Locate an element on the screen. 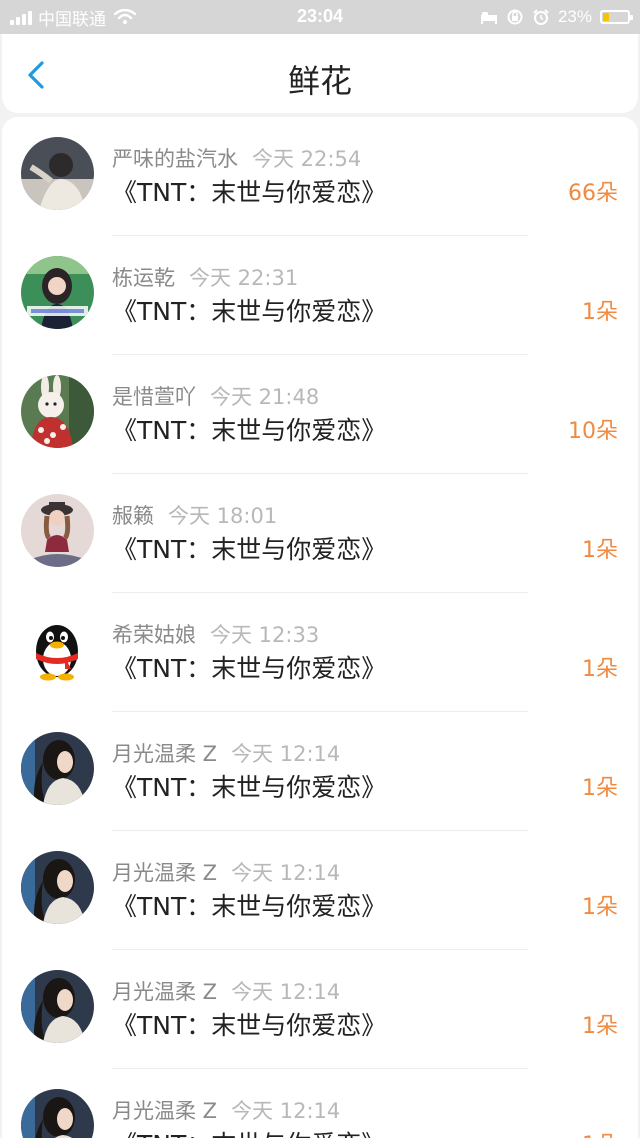 This screenshot has height=1138, width=640. flower-count: 10朵 is located at coordinates (593, 431).